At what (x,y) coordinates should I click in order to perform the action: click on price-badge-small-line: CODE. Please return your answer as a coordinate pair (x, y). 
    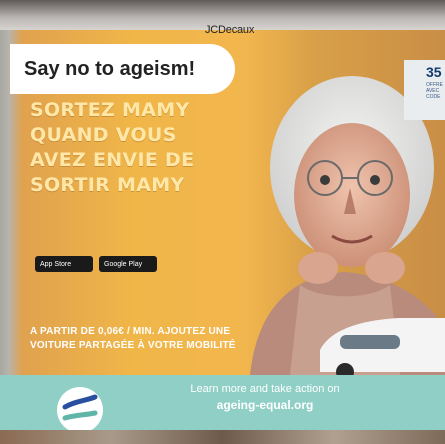
    Looking at the image, I should click on (433, 97).